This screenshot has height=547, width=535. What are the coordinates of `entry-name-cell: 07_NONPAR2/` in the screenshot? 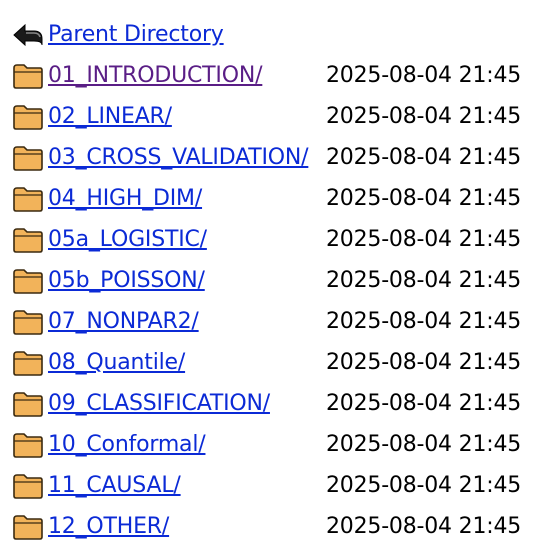 It's located at (187, 321).